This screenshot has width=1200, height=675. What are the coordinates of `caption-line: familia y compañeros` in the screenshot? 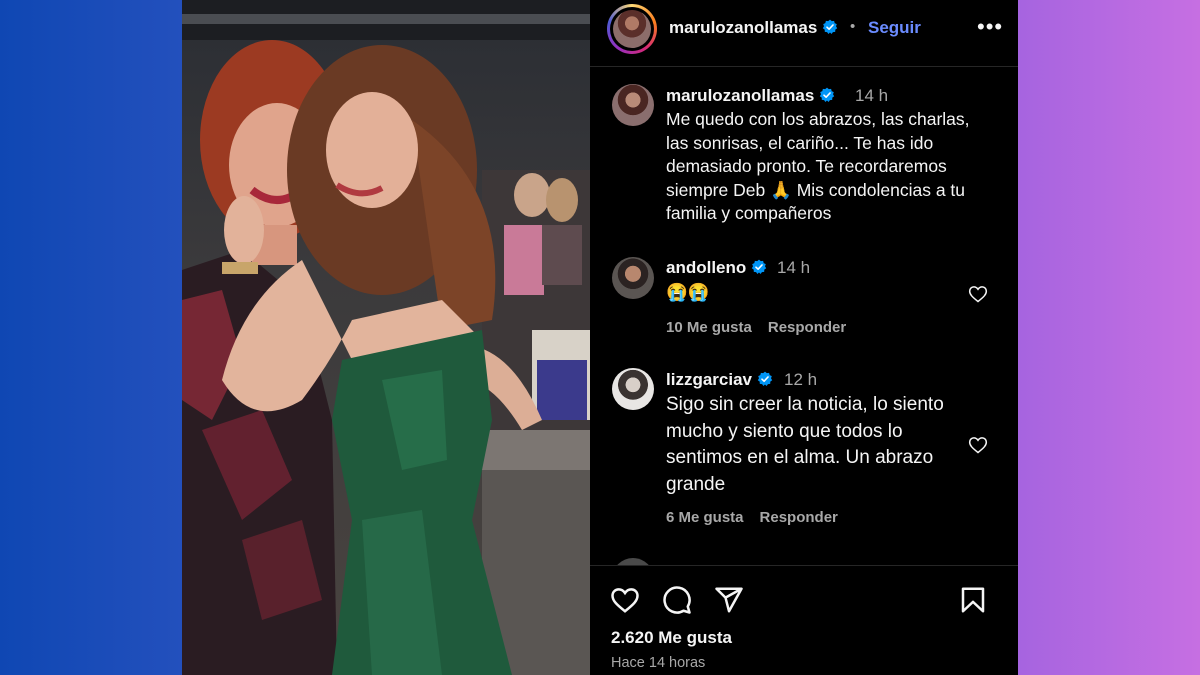 It's located at (749, 213).